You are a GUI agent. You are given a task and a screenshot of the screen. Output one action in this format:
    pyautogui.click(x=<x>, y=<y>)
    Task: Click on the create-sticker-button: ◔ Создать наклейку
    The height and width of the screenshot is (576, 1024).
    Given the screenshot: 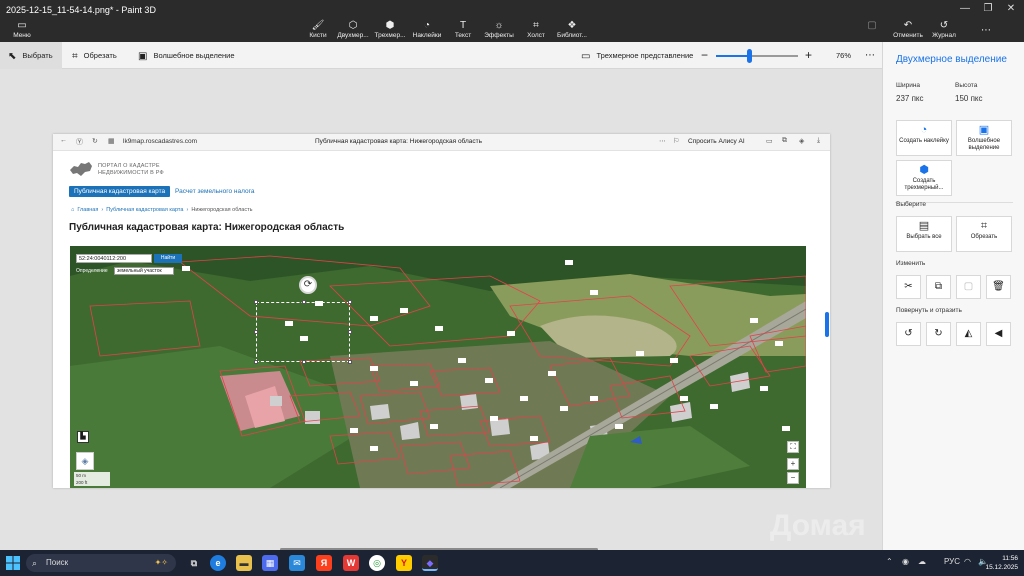 What is the action you would take?
    pyautogui.click(x=924, y=138)
    